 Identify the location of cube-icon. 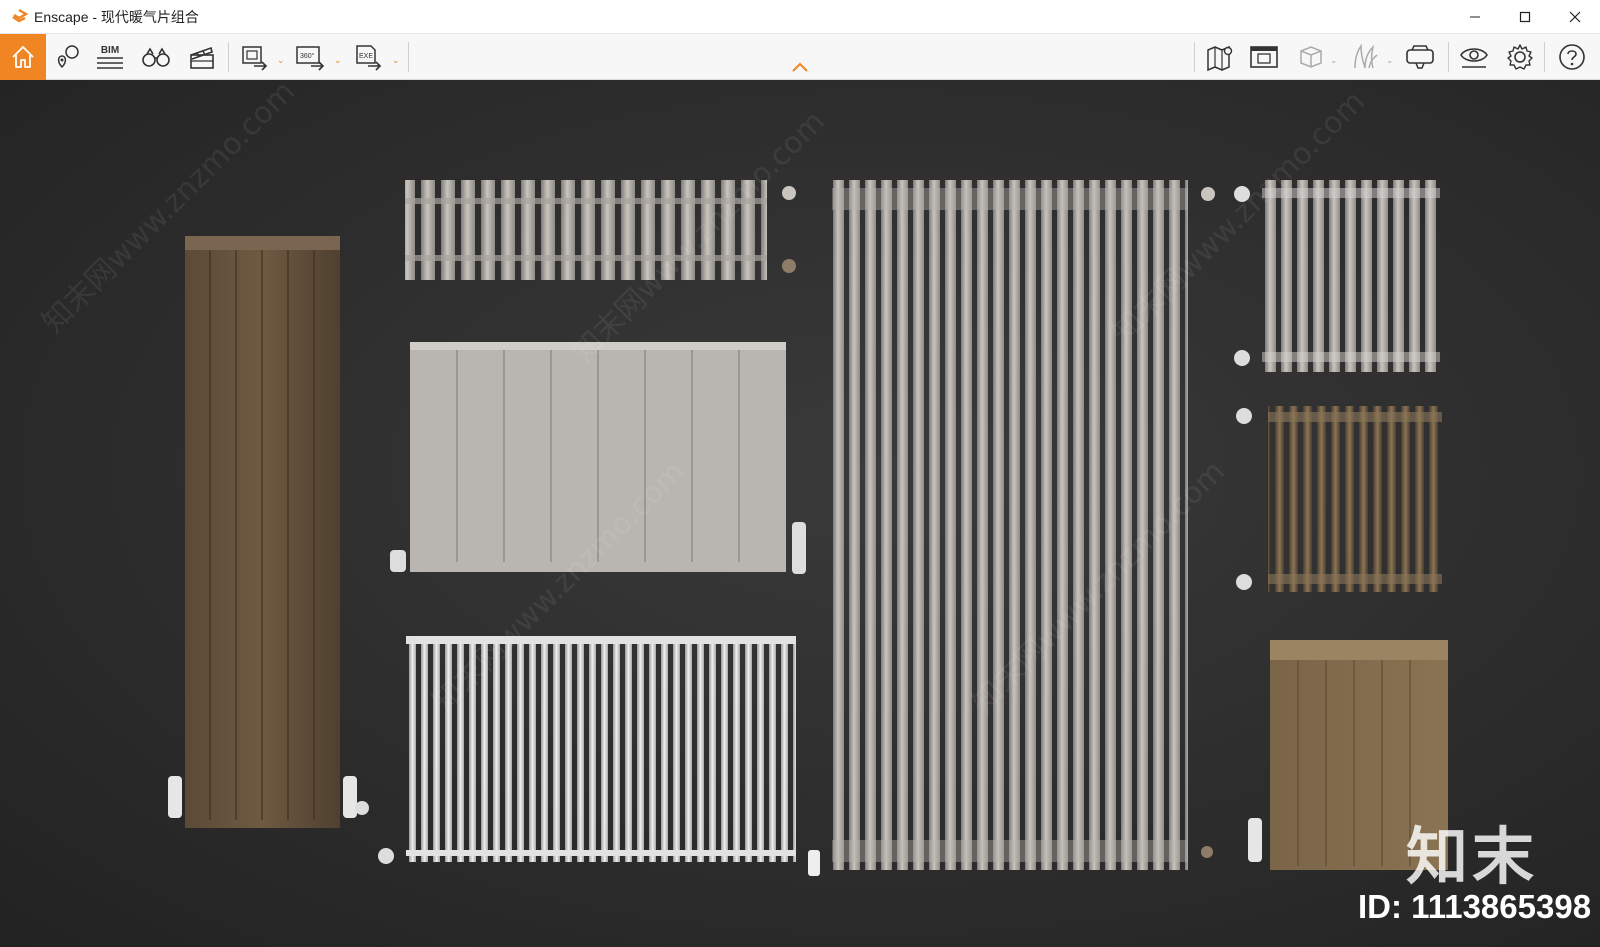
(1311, 57).